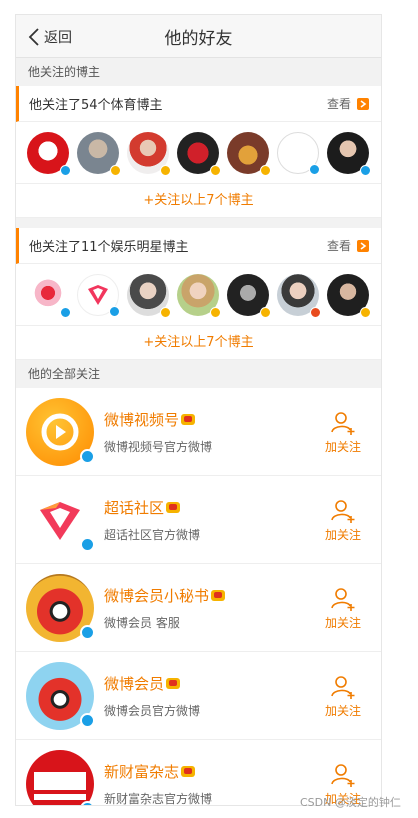  Describe the element at coordinates (142, 419) in the screenshot. I see `item-name: 微博视频号` at that location.